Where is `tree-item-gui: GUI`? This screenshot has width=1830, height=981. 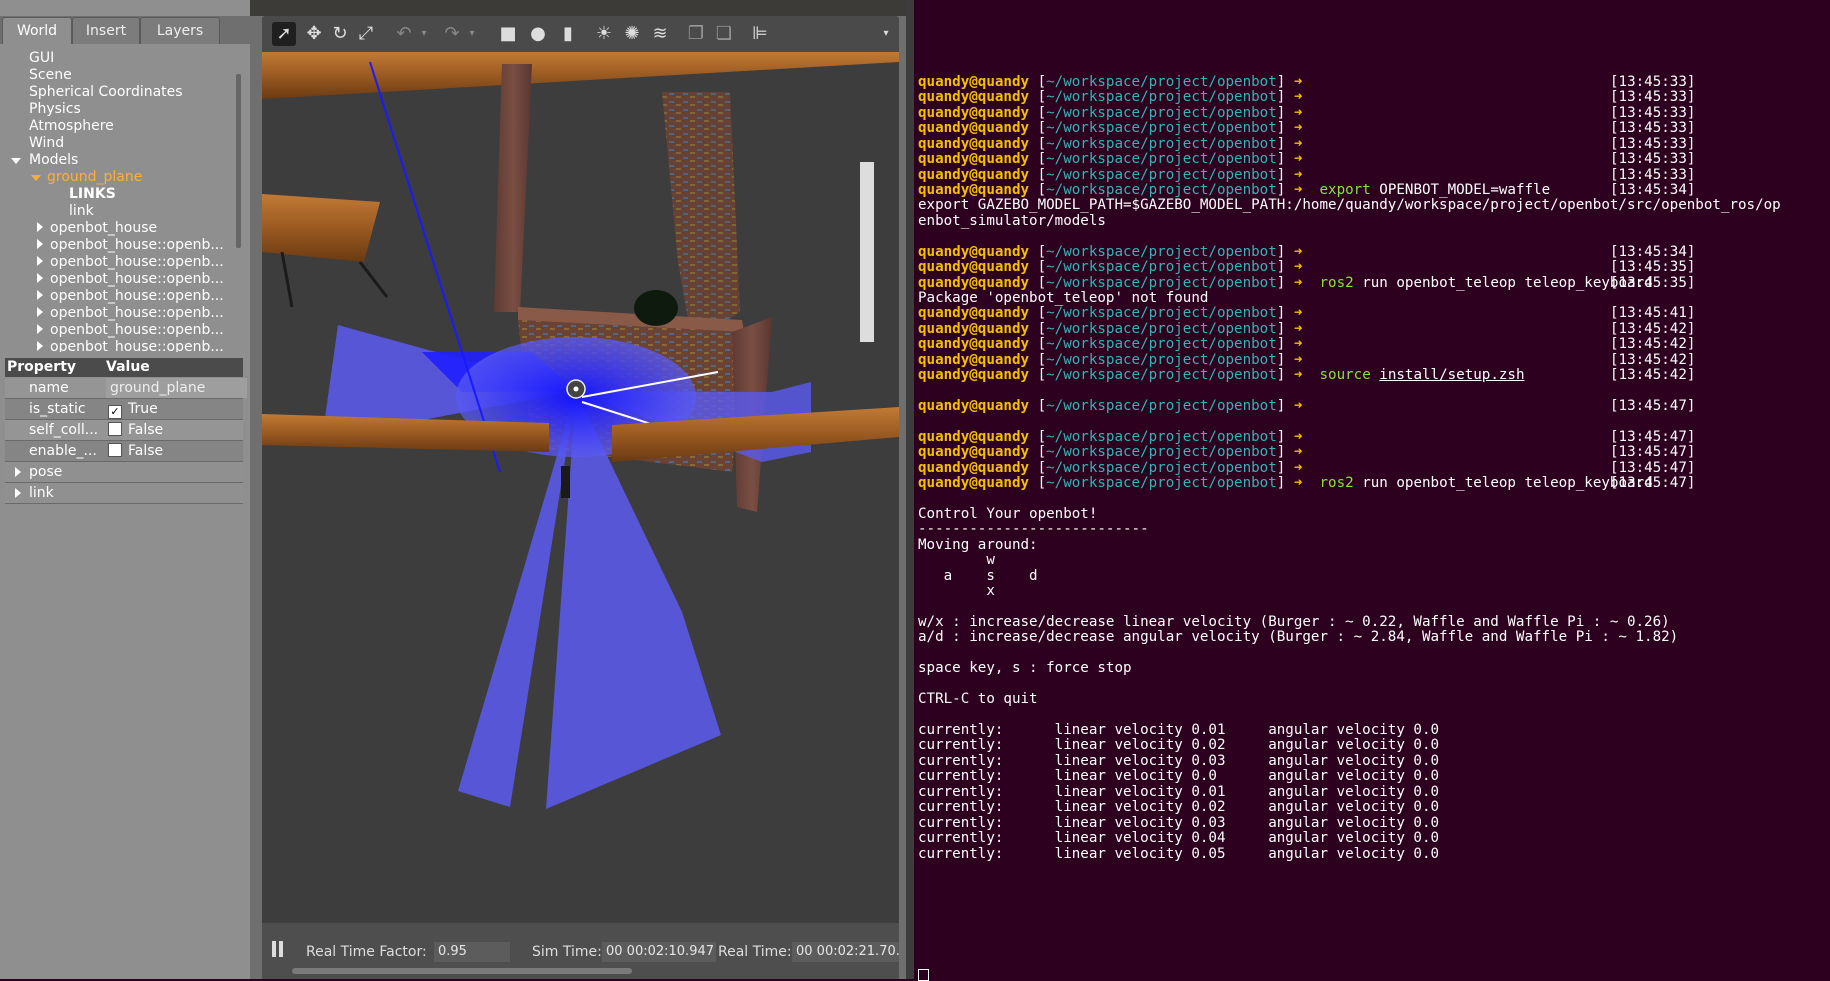
tree-item-gui: GUI is located at coordinates (41, 58).